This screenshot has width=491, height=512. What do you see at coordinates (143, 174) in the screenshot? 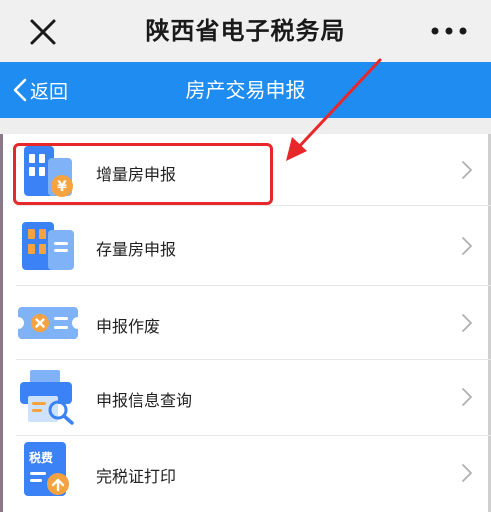
I see `highlight-box` at bounding box center [143, 174].